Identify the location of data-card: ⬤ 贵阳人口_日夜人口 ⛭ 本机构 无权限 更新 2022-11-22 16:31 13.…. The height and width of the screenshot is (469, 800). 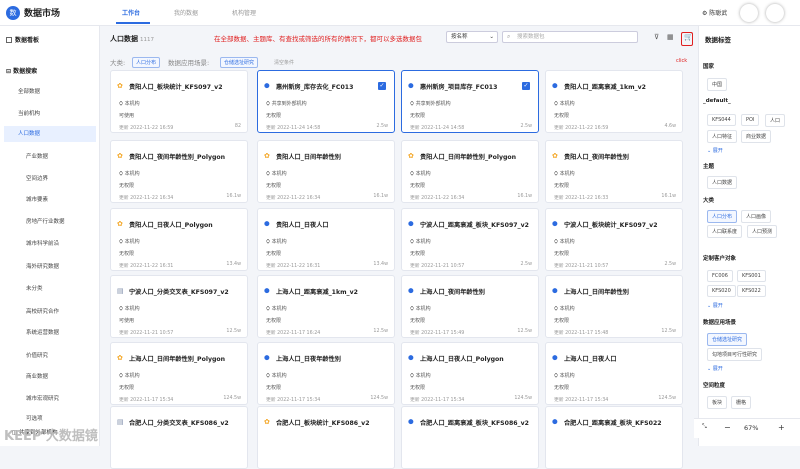
(326, 239).